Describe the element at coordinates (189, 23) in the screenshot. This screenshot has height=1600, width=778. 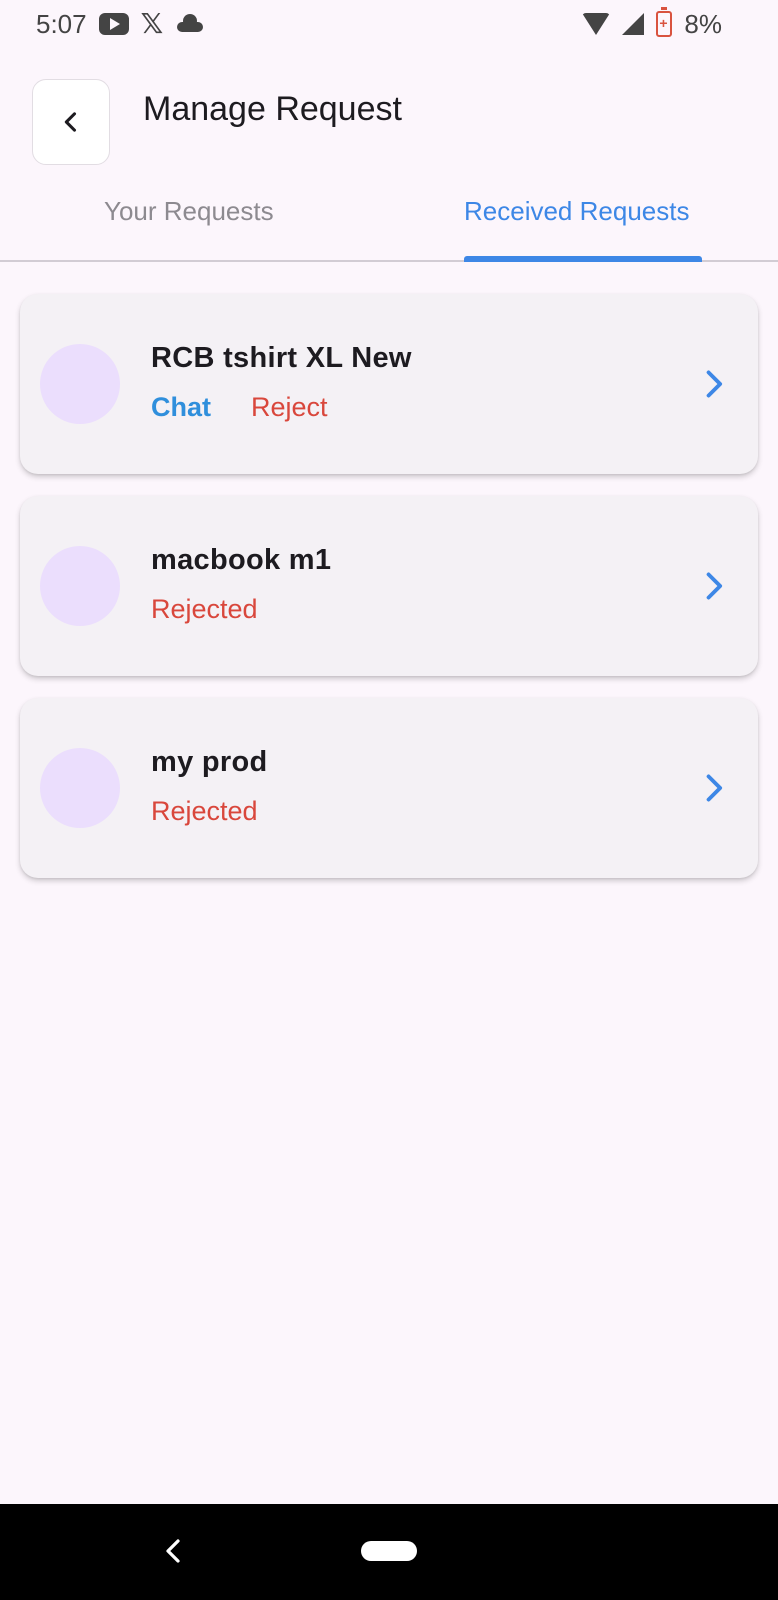
I see `cloud-icon` at that location.